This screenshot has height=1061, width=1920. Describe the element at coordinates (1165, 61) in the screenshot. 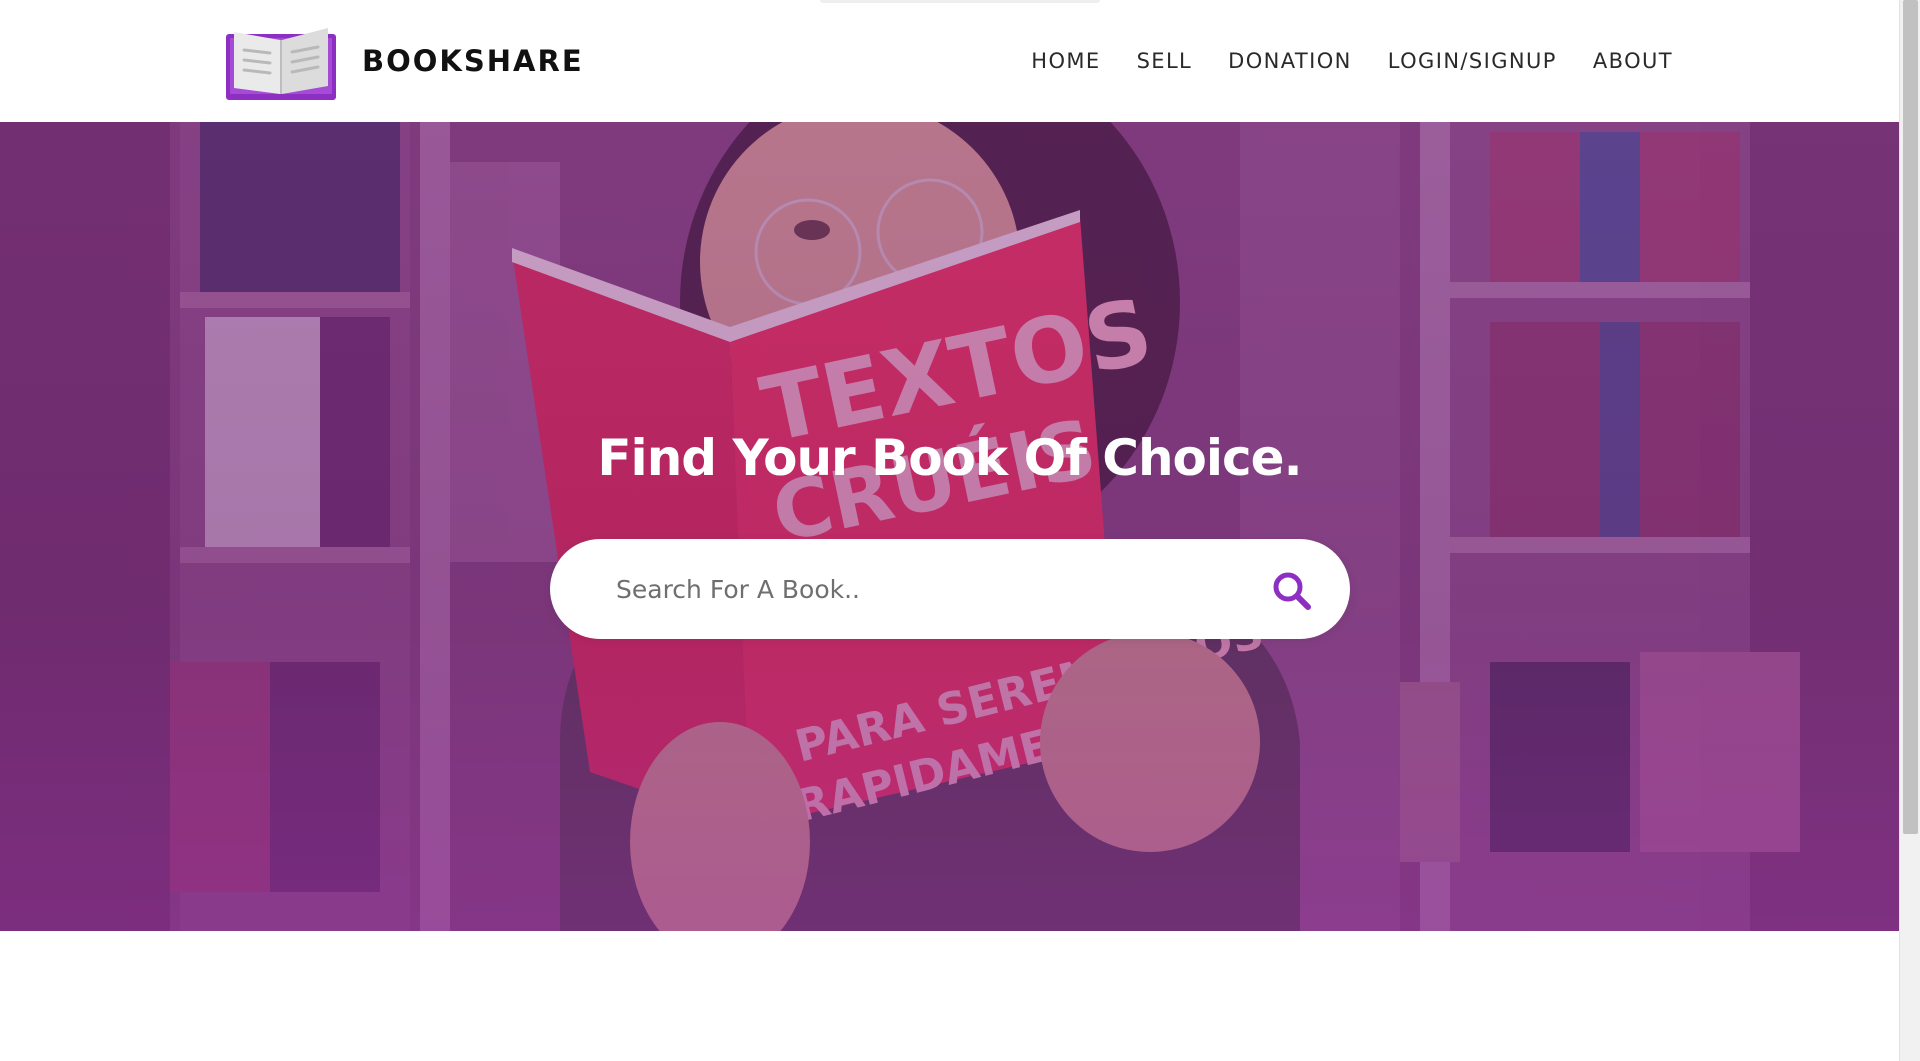

I see `nav-sell: SELL` at that location.